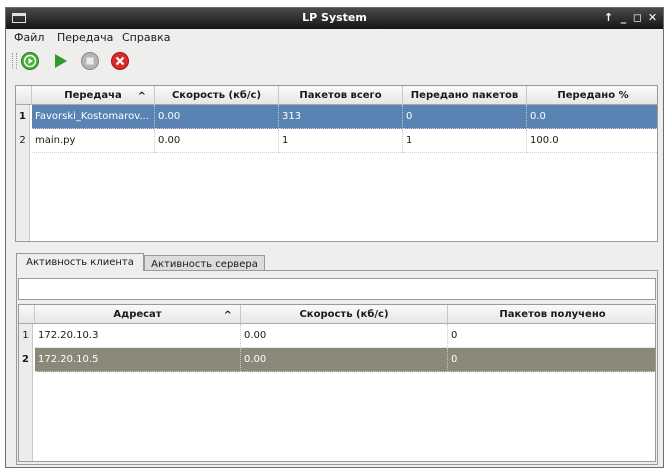  I want to click on menu-help: Справка, so click(146, 37).